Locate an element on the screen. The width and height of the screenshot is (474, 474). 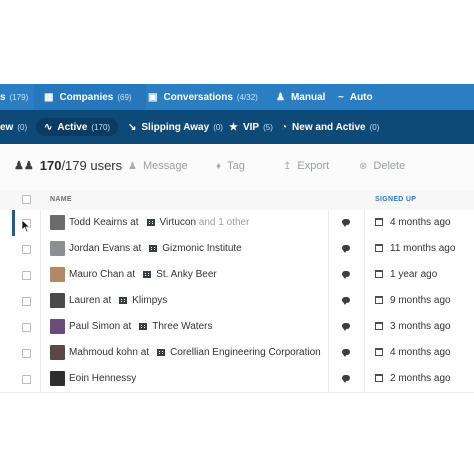
table-row: Mauro Chan at St. Anky Beer 1 year ago is located at coordinates (237, 275).